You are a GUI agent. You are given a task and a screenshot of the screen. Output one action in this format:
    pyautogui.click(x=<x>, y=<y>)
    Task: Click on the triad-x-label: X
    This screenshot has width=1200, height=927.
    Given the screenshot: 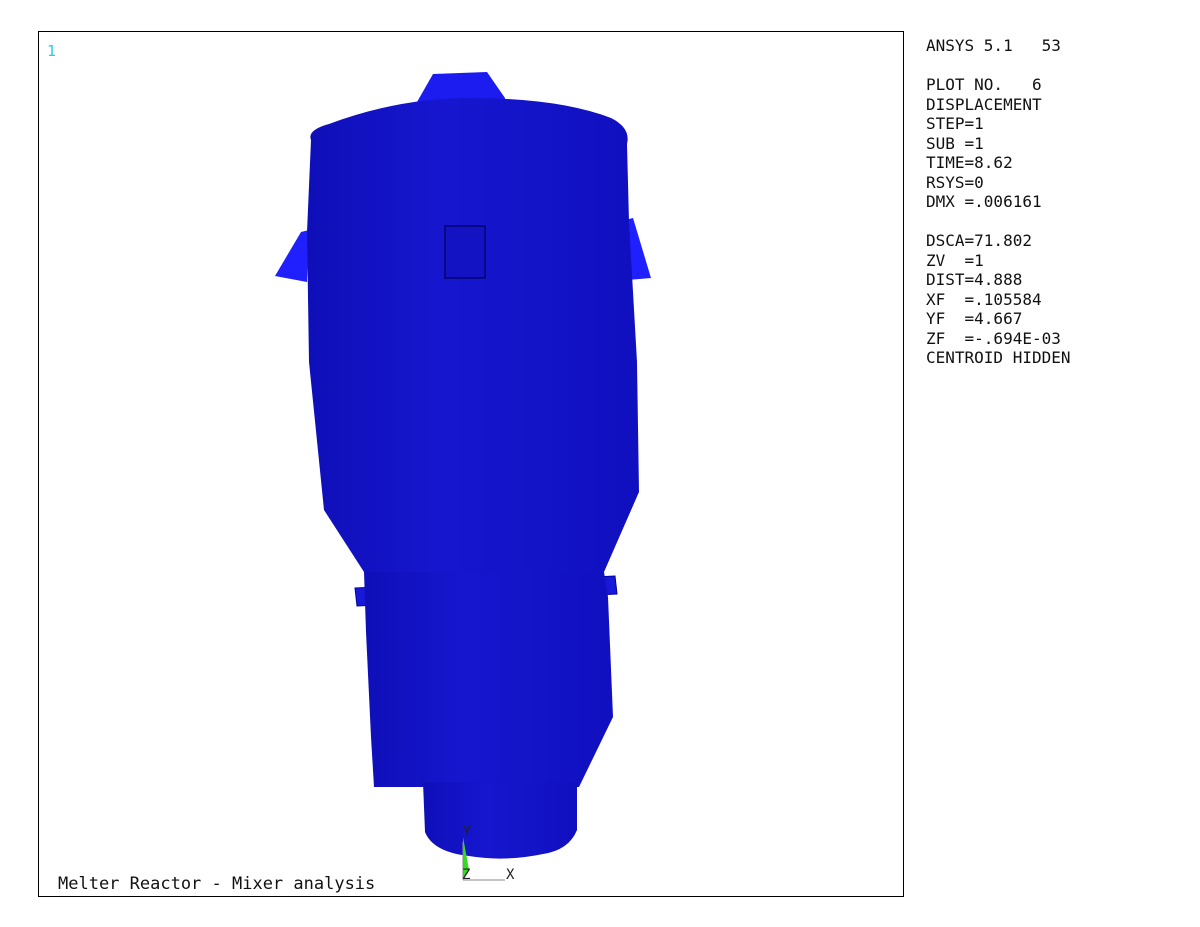 What is the action you would take?
    pyautogui.click(x=510, y=875)
    